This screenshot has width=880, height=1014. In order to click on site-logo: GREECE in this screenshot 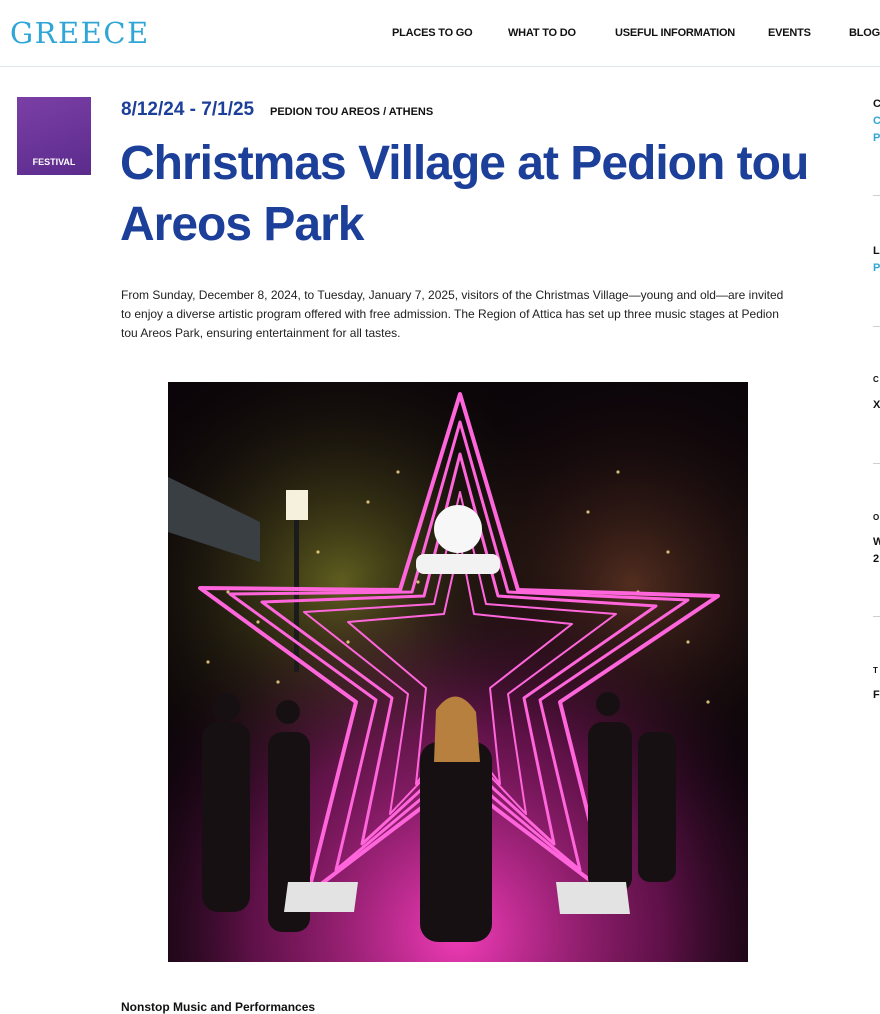, I will do `click(80, 33)`.